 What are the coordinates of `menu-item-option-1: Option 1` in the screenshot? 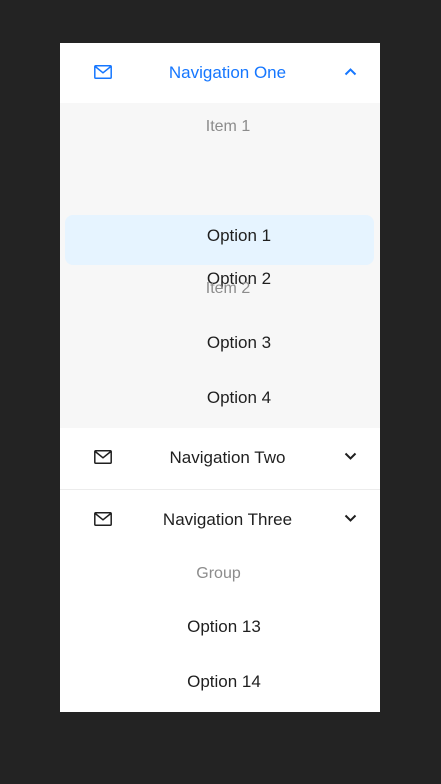 It's located at (220, 236).